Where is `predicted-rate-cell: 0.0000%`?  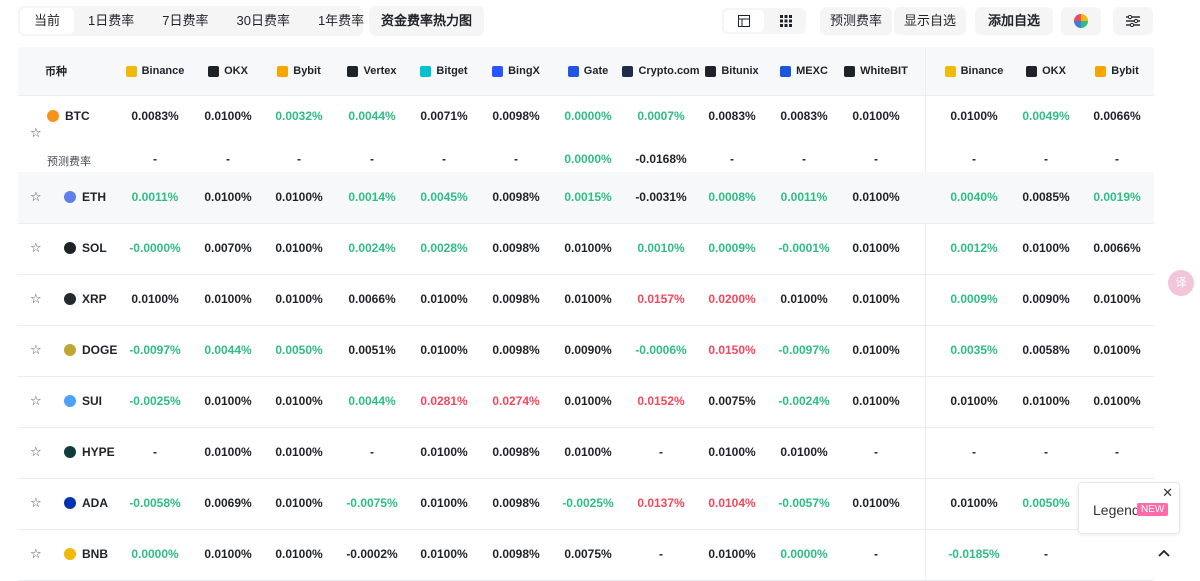
predicted-rate-cell: 0.0000% is located at coordinates (588, 159).